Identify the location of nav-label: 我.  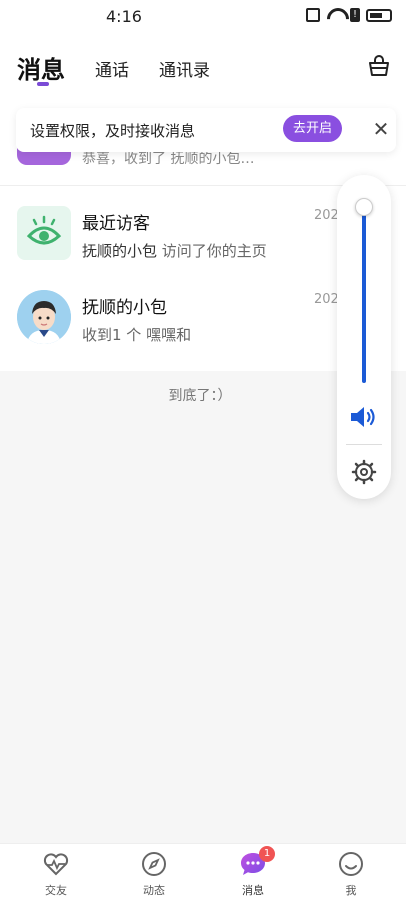
(351, 890).